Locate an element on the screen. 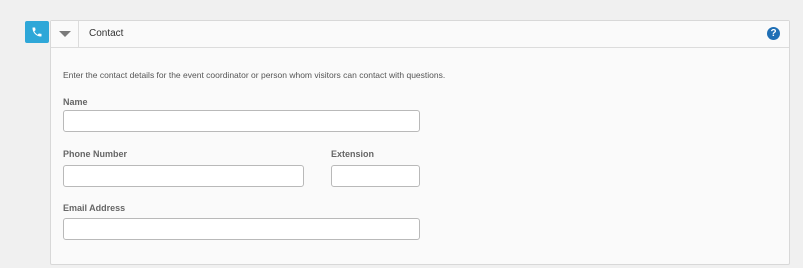  phone-number-input is located at coordinates (183, 176).